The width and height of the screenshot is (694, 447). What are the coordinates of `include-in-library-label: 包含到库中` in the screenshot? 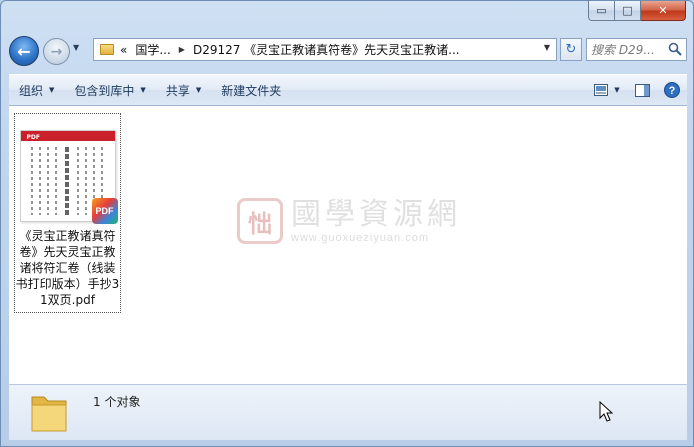 It's located at (104, 90).